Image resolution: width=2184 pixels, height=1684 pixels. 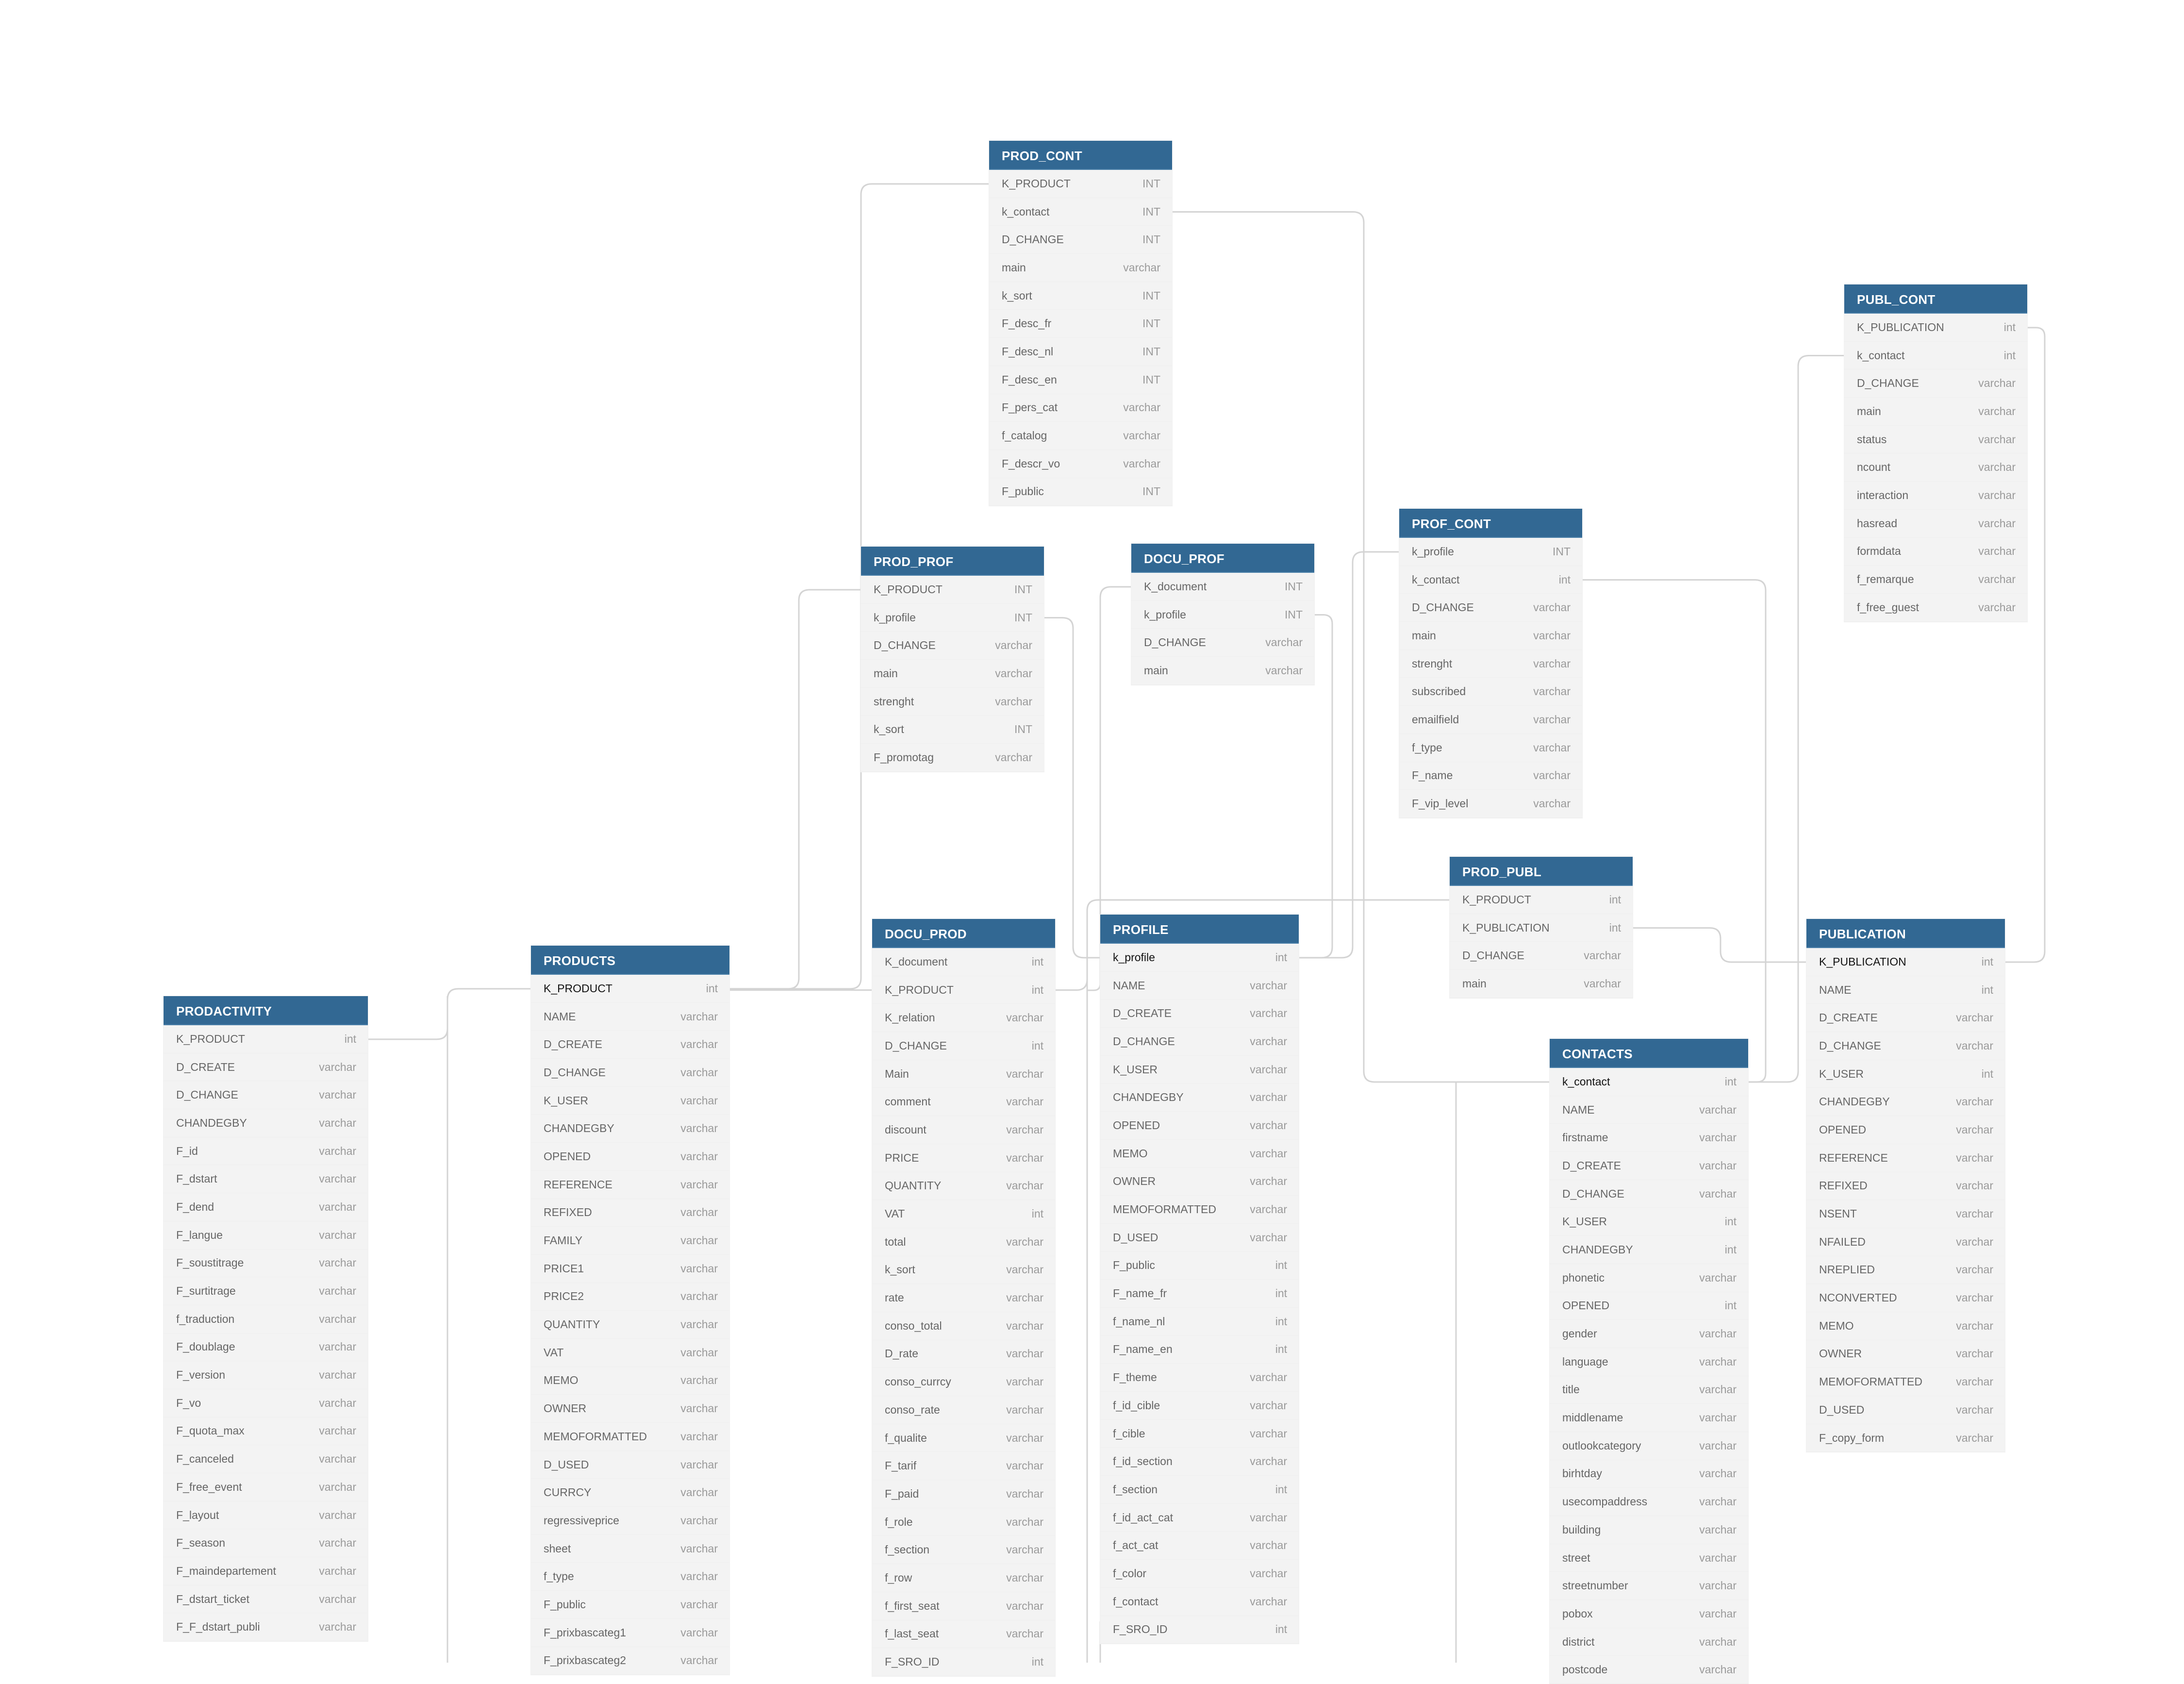 What do you see at coordinates (1490, 776) in the screenshot?
I see `field-row: F_name varchar` at bounding box center [1490, 776].